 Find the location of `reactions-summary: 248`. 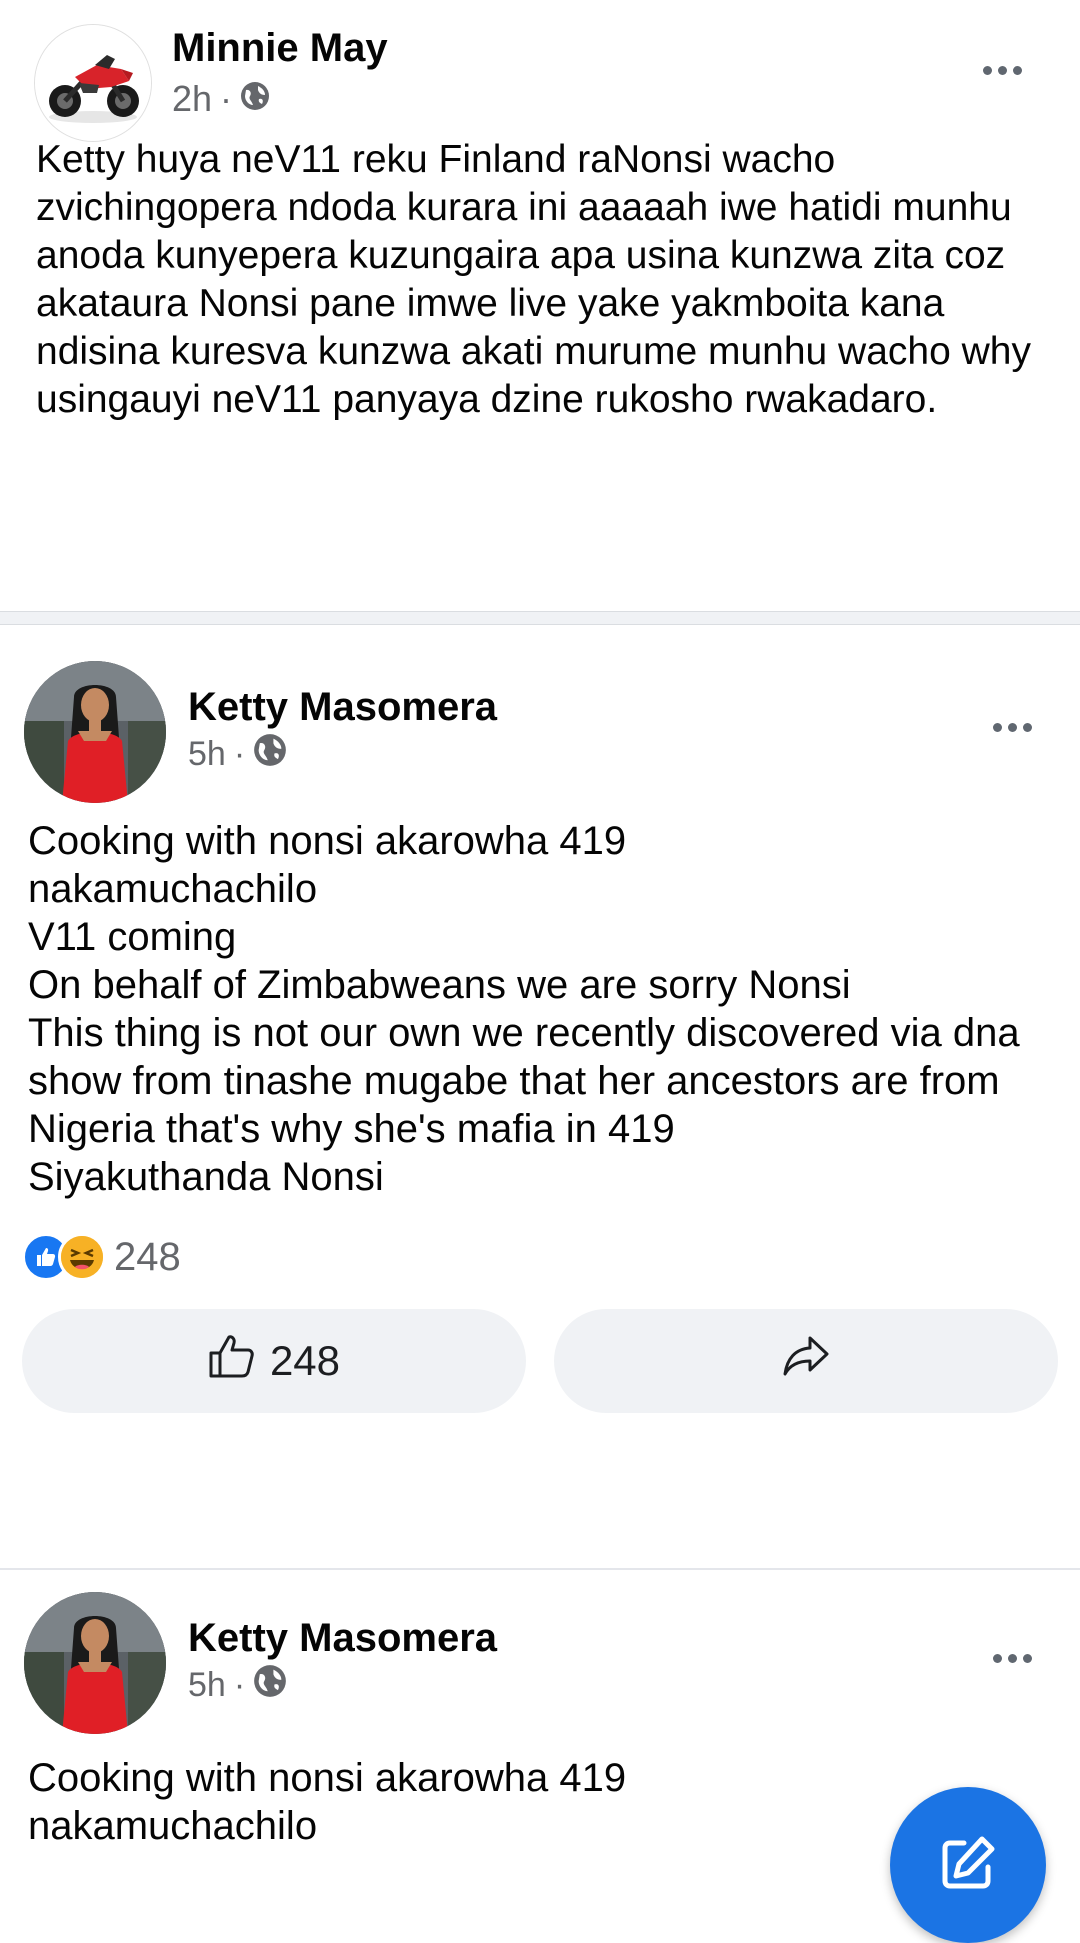

reactions-summary: 248 is located at coordinates (540, 1257).